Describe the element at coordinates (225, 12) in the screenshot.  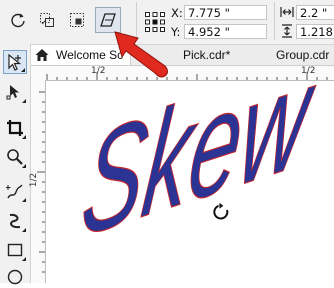
I see `x-position-field: 7.775 "` at that location.